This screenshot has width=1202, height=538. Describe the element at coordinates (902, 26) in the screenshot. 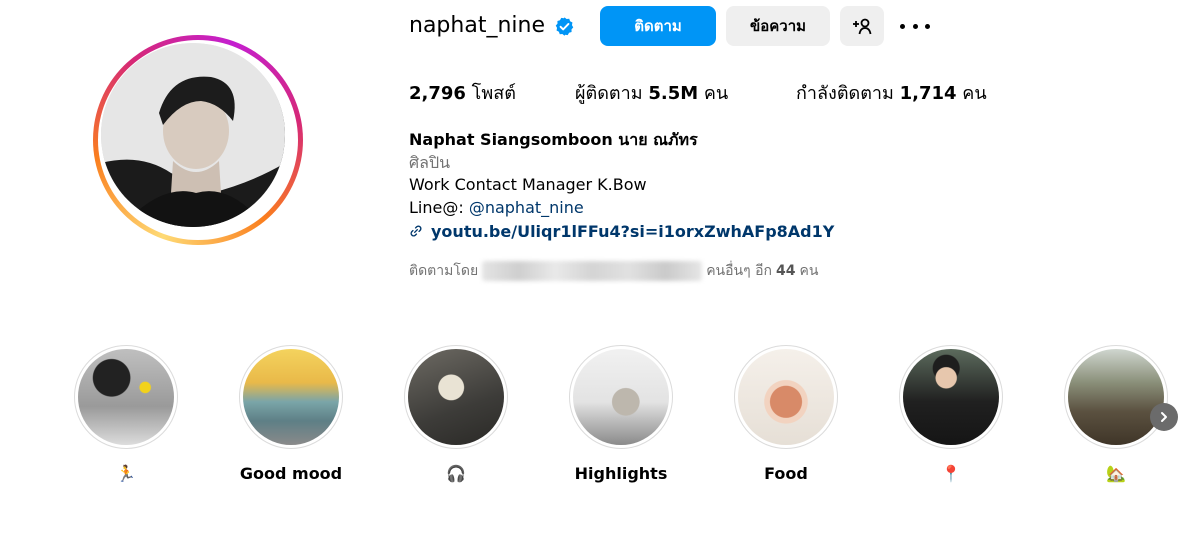

I see `more-horizontal-icon` at that location.